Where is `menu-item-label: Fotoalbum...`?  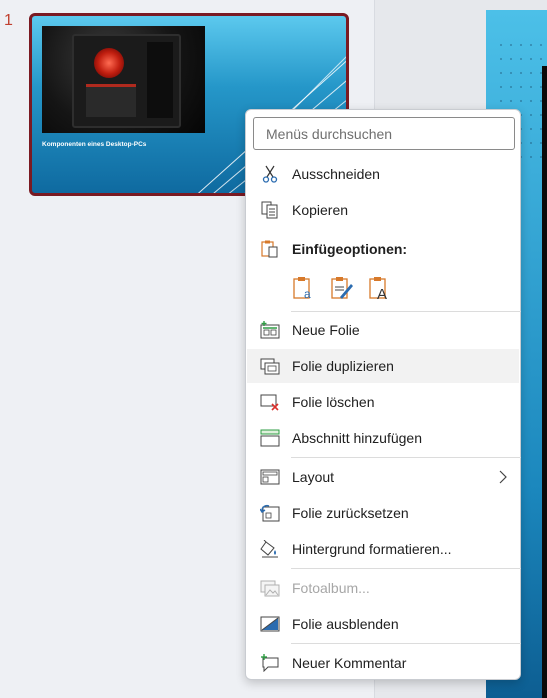
menu-item-label: Fotoalbum... is located at coordinates (331, 588).